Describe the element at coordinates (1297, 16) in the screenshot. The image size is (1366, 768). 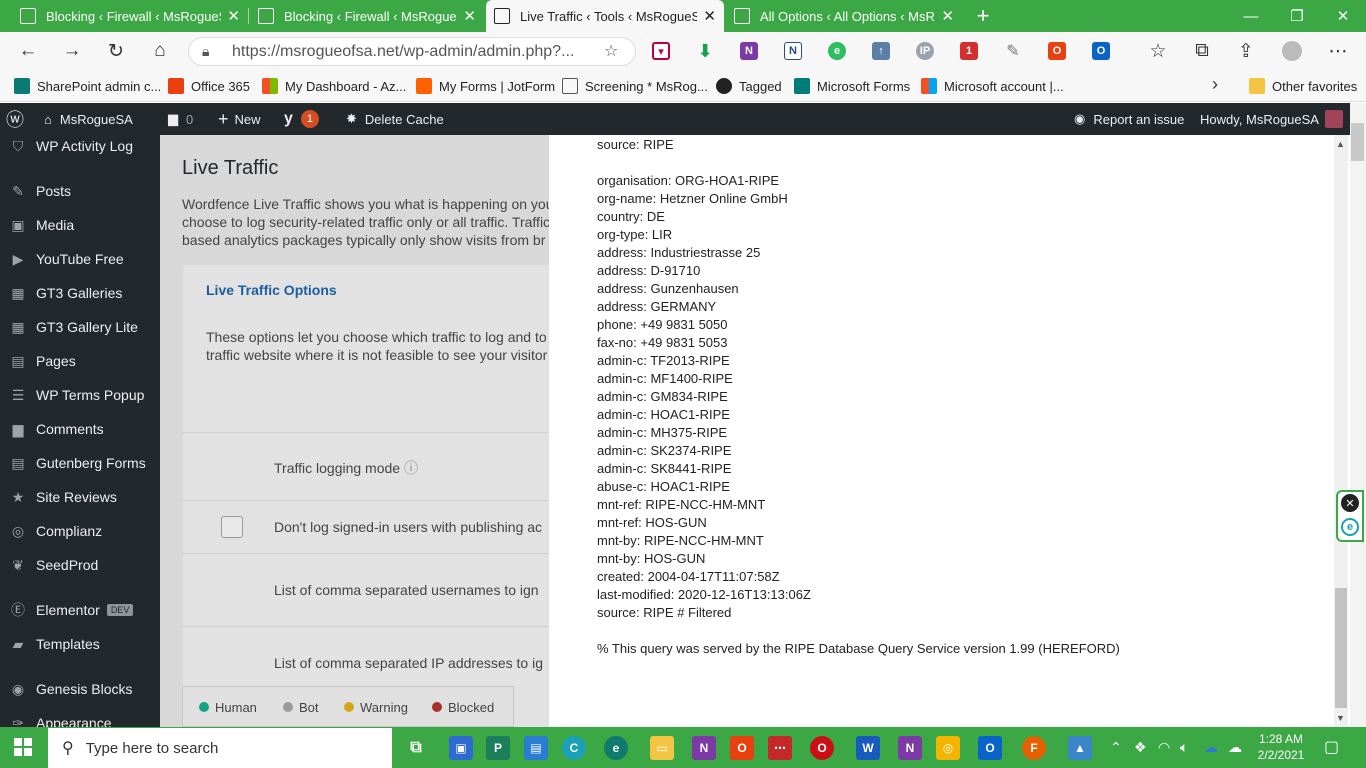
I see `restore-icon: ❐` at that location.